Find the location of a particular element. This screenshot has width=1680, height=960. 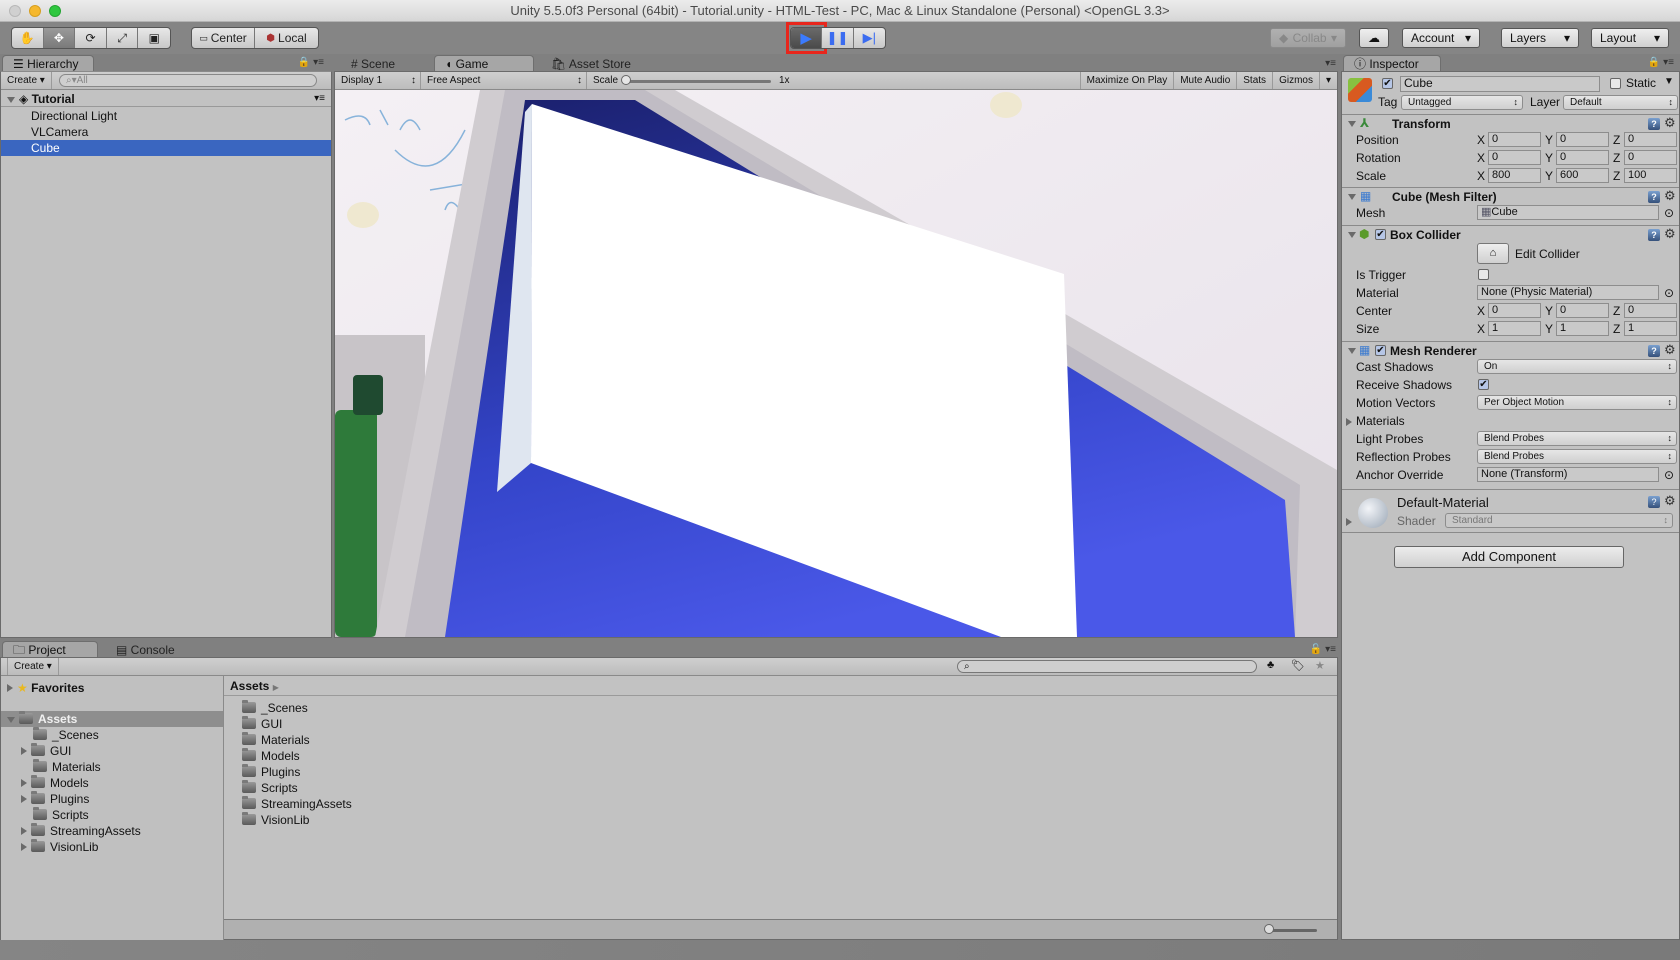

shader-dropdown: Standard is located at coordinates (1559, 520).